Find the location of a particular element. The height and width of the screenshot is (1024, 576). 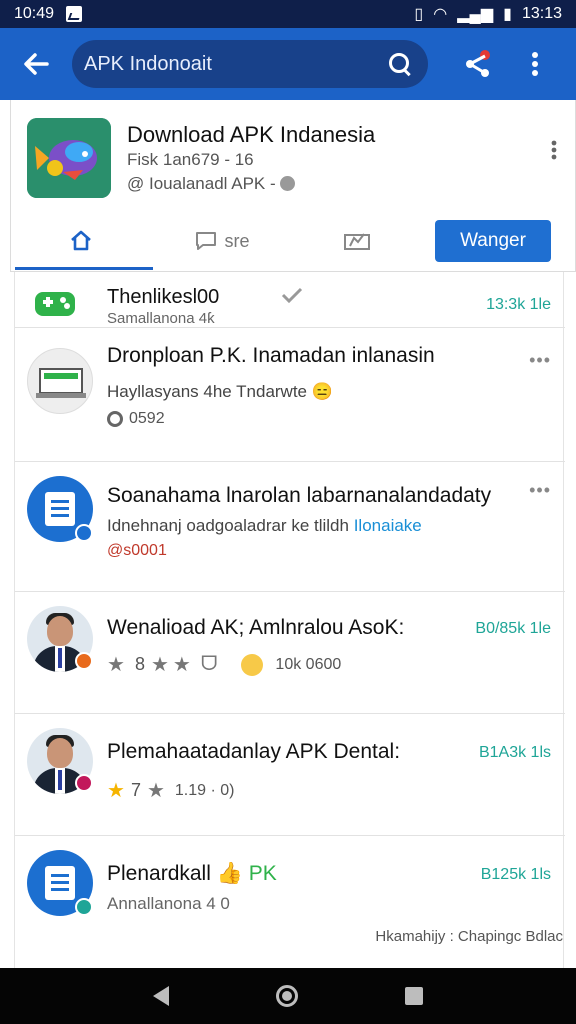

system-nav-bar is located at coordinates (288, 996).